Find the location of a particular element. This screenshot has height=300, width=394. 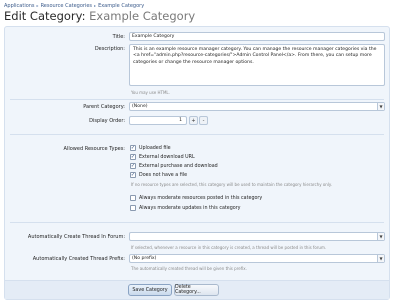

thread-prefix-label: Automatically Created Thread Prefix: is located at coordinates (78, 259).